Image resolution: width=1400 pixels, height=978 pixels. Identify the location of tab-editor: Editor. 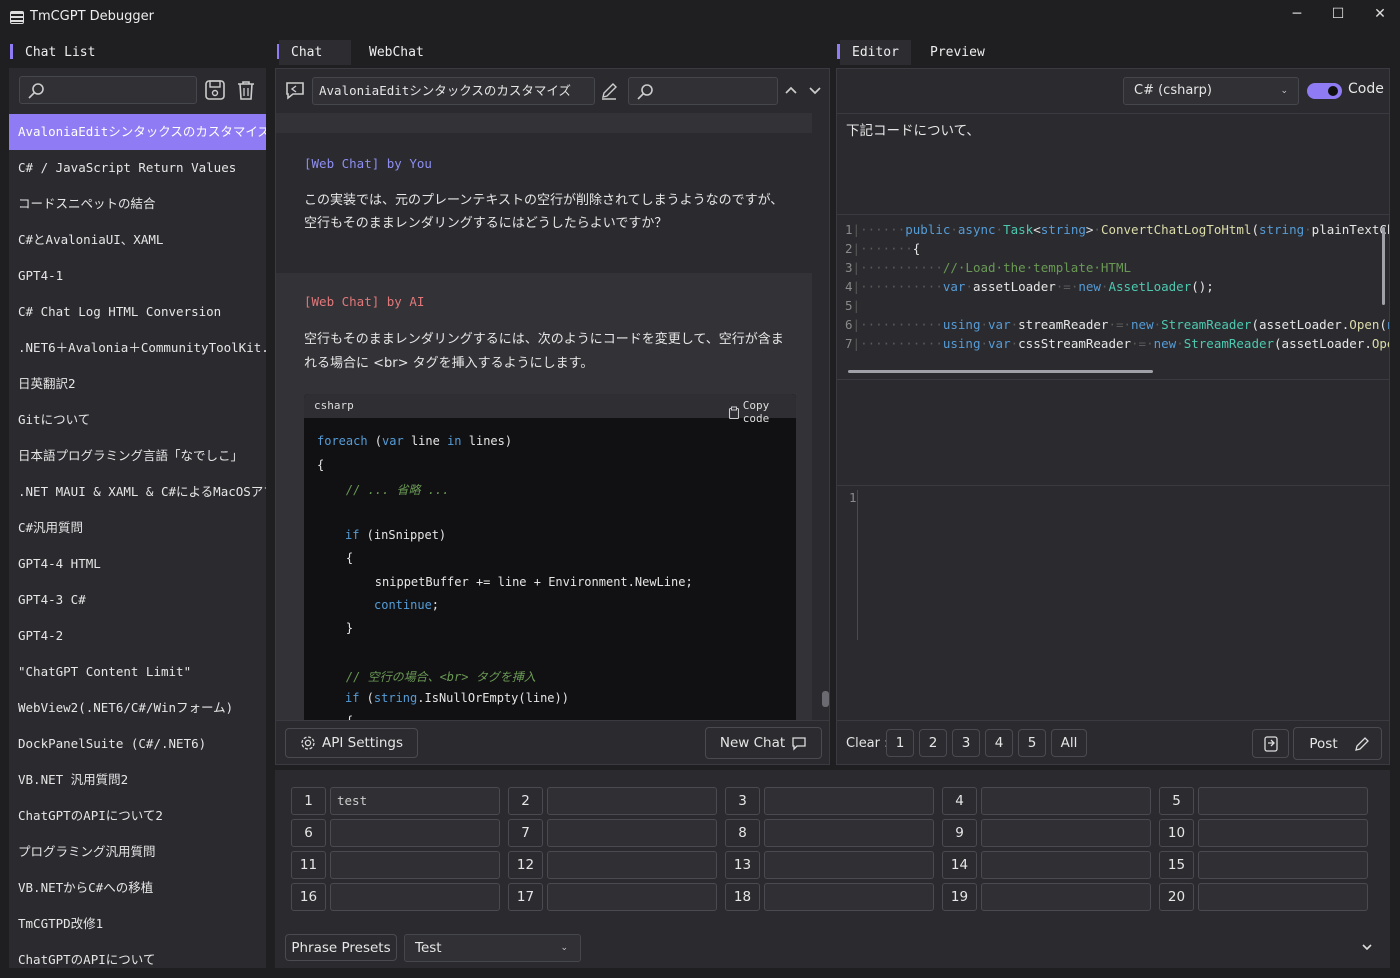
(875, 52).